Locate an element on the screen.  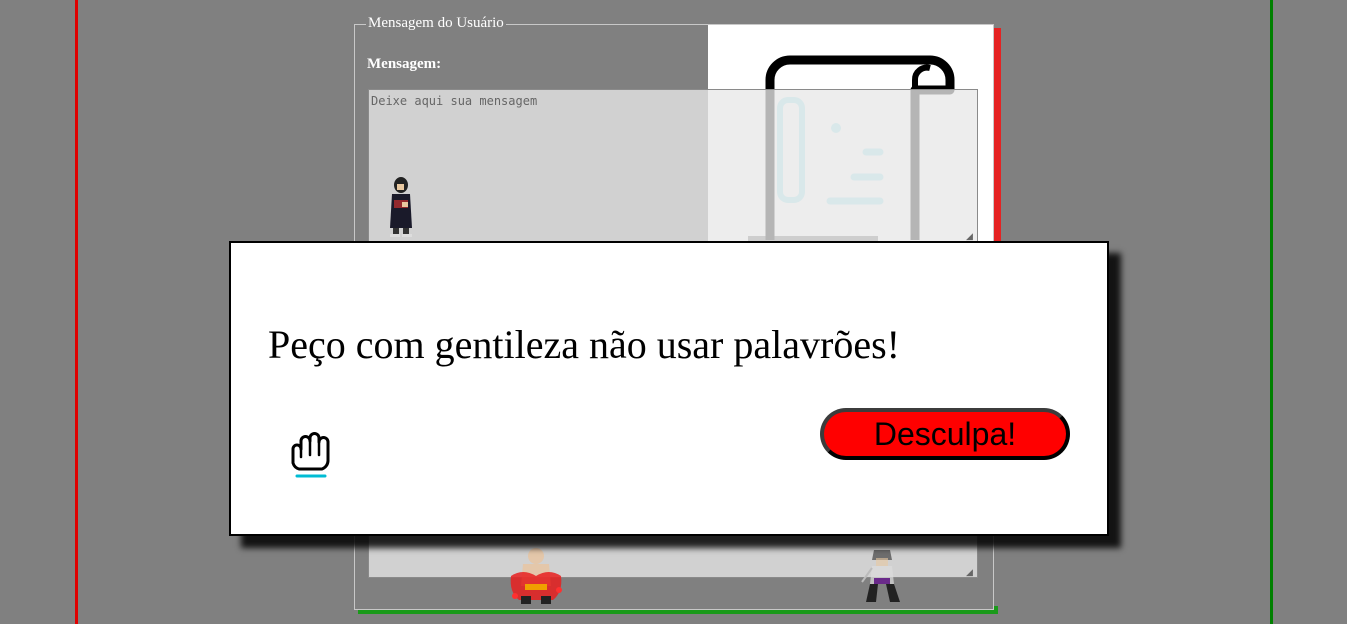
swordsman-sprite-icon is located at coordinates (880, 576).